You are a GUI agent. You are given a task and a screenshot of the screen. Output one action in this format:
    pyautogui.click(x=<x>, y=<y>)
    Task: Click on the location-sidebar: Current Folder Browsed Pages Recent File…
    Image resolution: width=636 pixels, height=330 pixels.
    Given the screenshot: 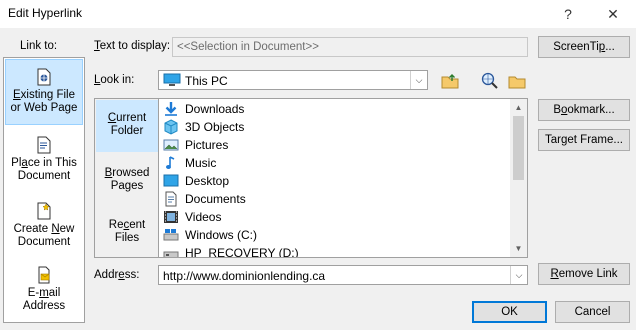 What is the action you would take?
    pyautogui.click(x=126, y=178)
    